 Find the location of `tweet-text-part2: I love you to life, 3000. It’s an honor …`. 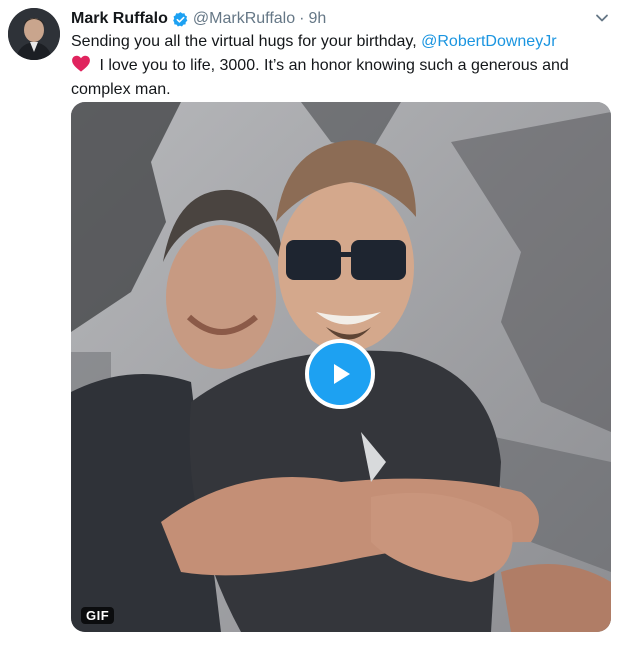

tweet-text-part2: I love you to life, 3000. It’s an honor … is located at coordinates (320, 77).